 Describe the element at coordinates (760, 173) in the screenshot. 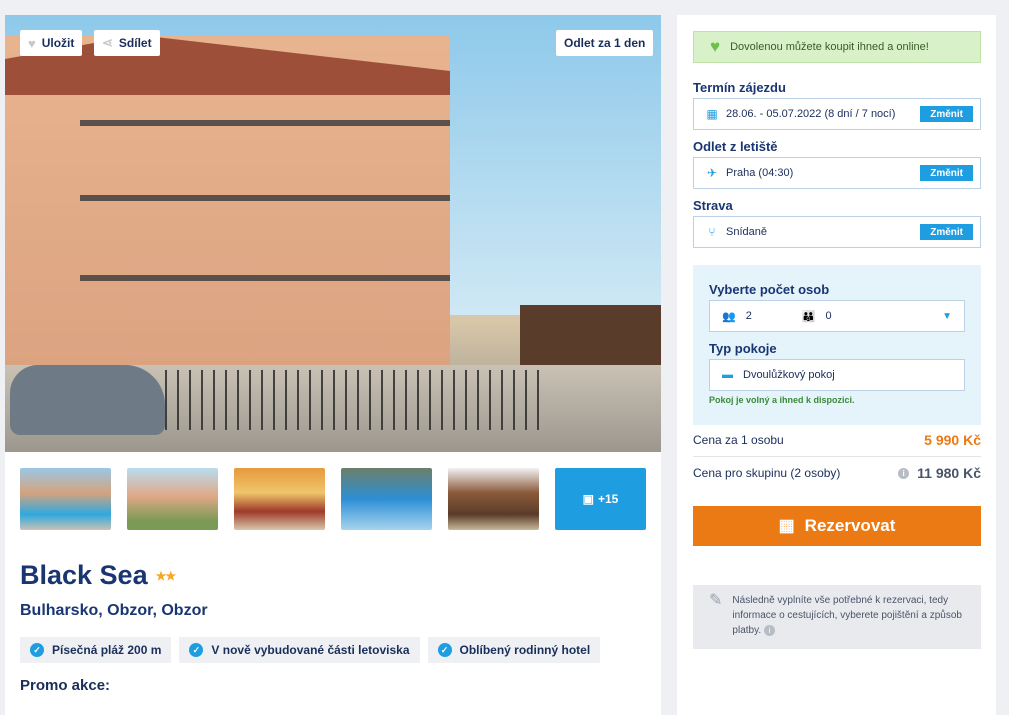

I see `airport-value: Praha (04:30)` at that location.